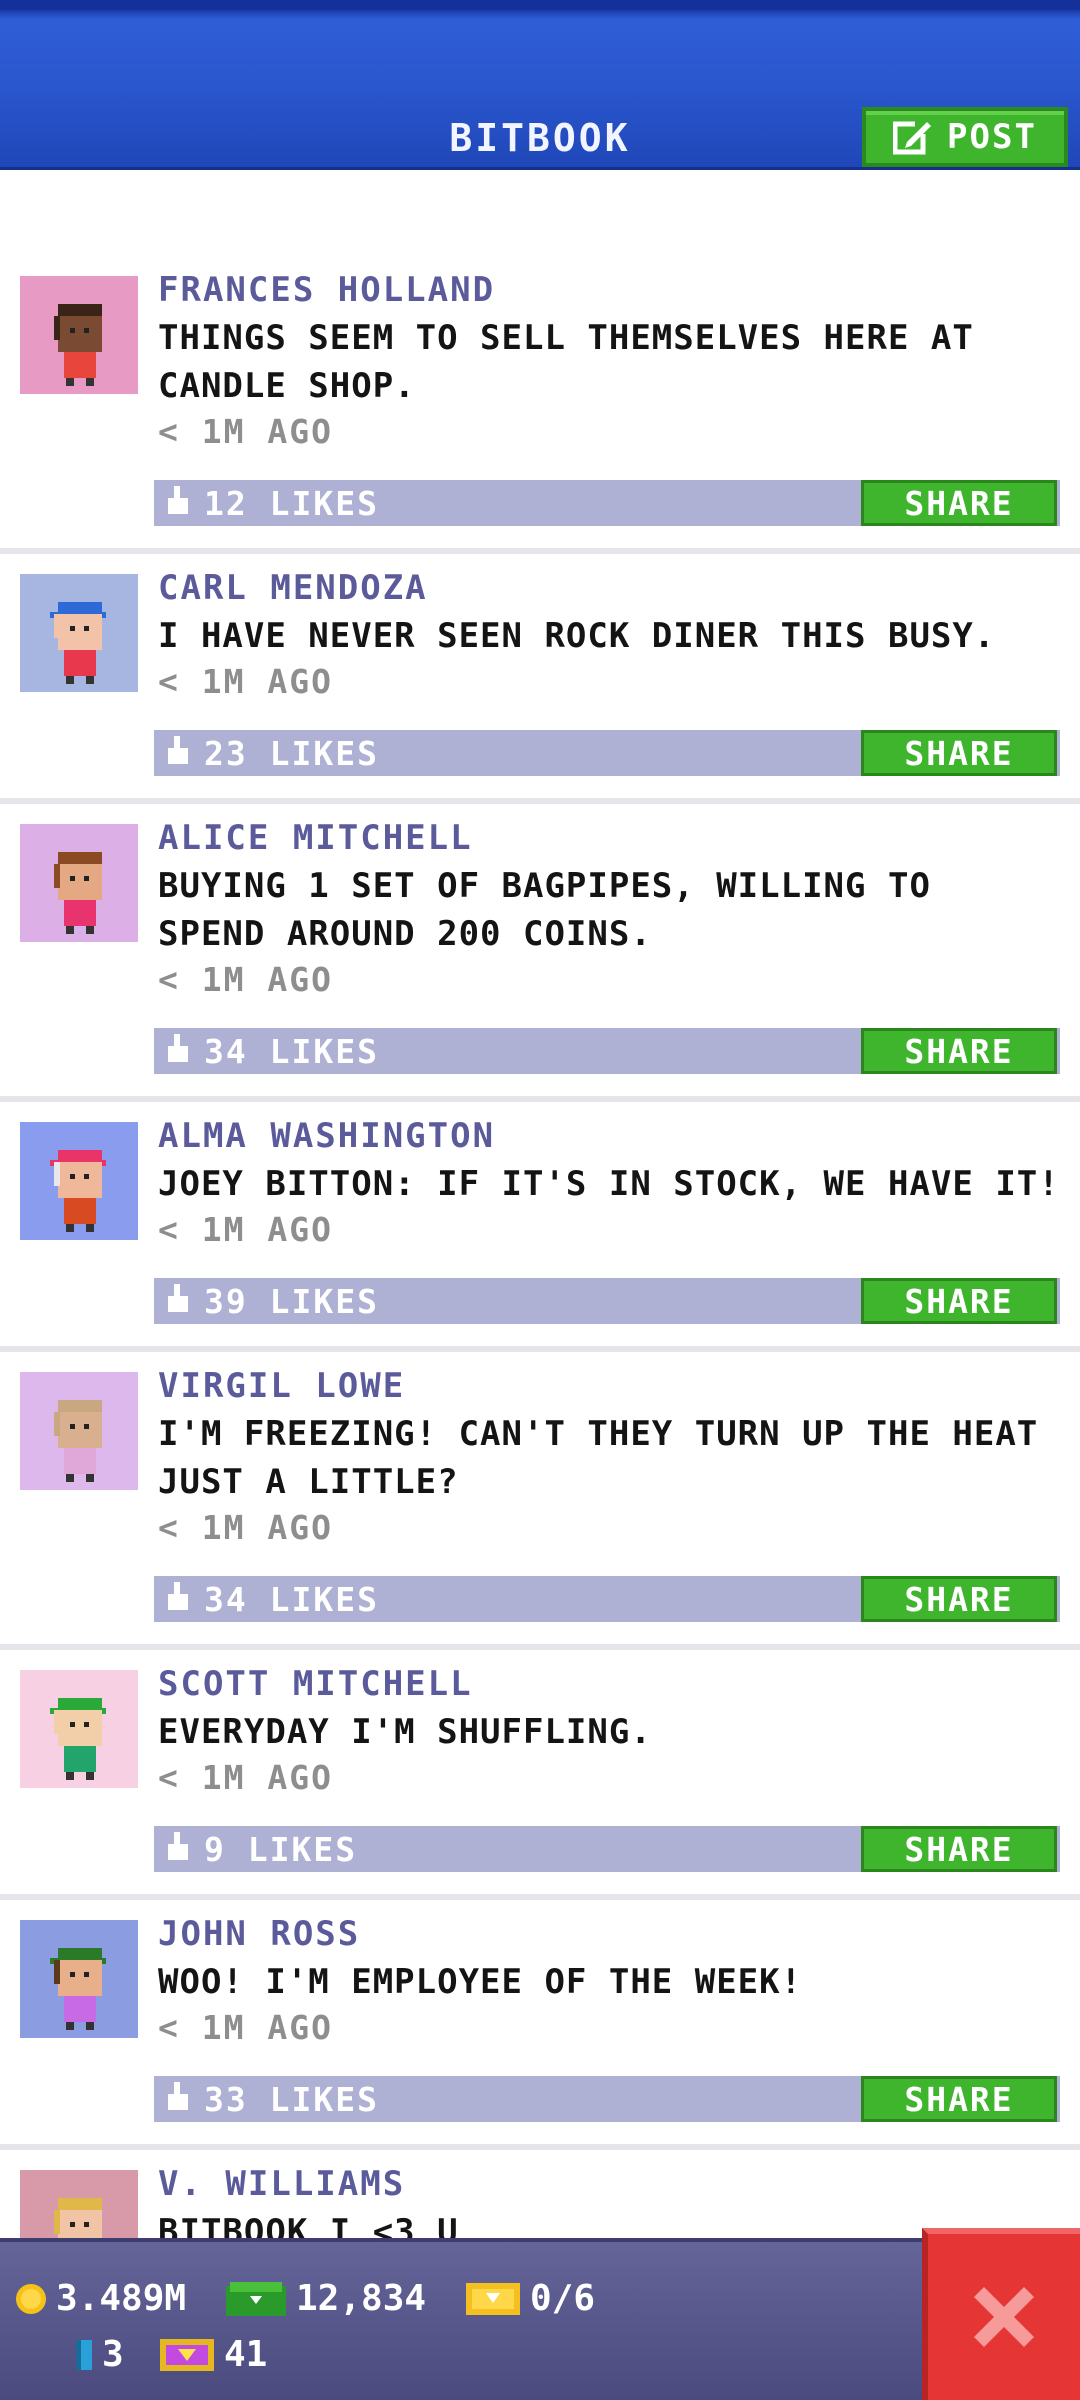 This screenshot has width=1080, height=2400. Describe the element at coordinates (326, 290) in the screenshot. I see `poster-name: FRANCES HOLLAND` at that location.